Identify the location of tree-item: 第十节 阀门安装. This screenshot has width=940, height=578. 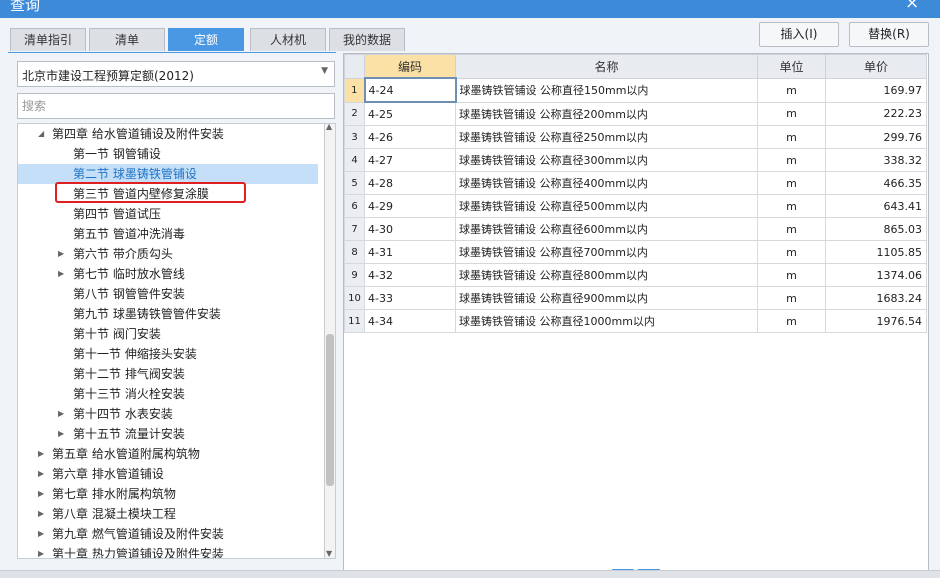
(168, 334).